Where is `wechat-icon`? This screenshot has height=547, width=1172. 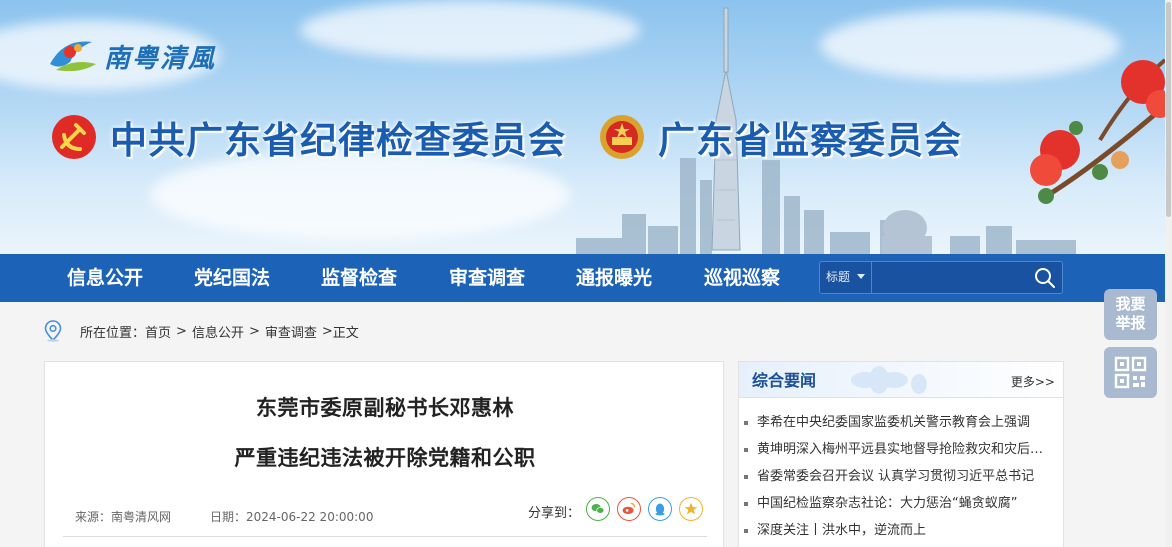 wechat-icon is located at coordinates (598, 509).